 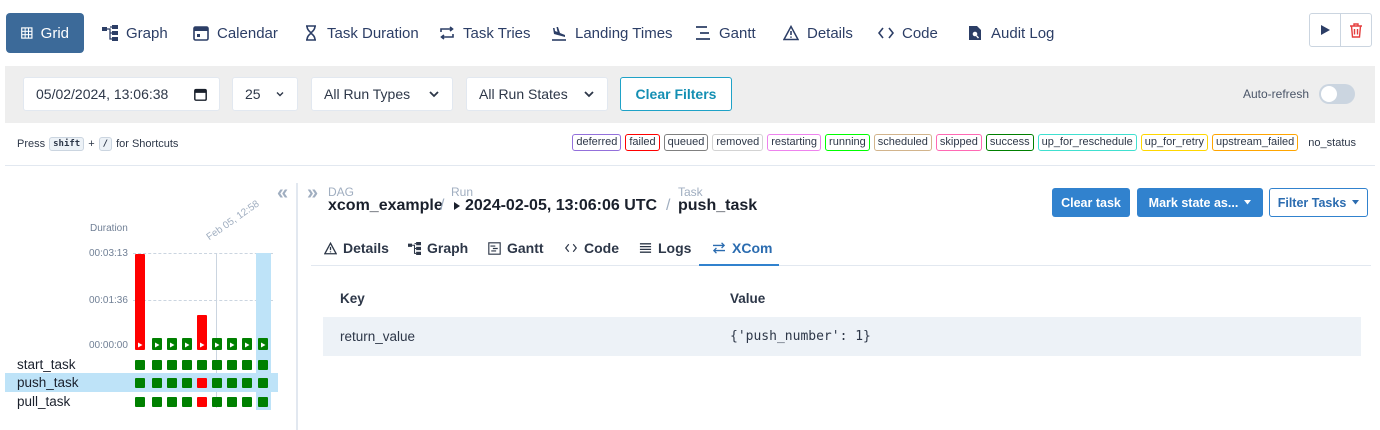 What do you see at coordinates (958, 142) in the screenshot?
I see `status-badge-skipped: skipped` at bounding box center [958, 142].